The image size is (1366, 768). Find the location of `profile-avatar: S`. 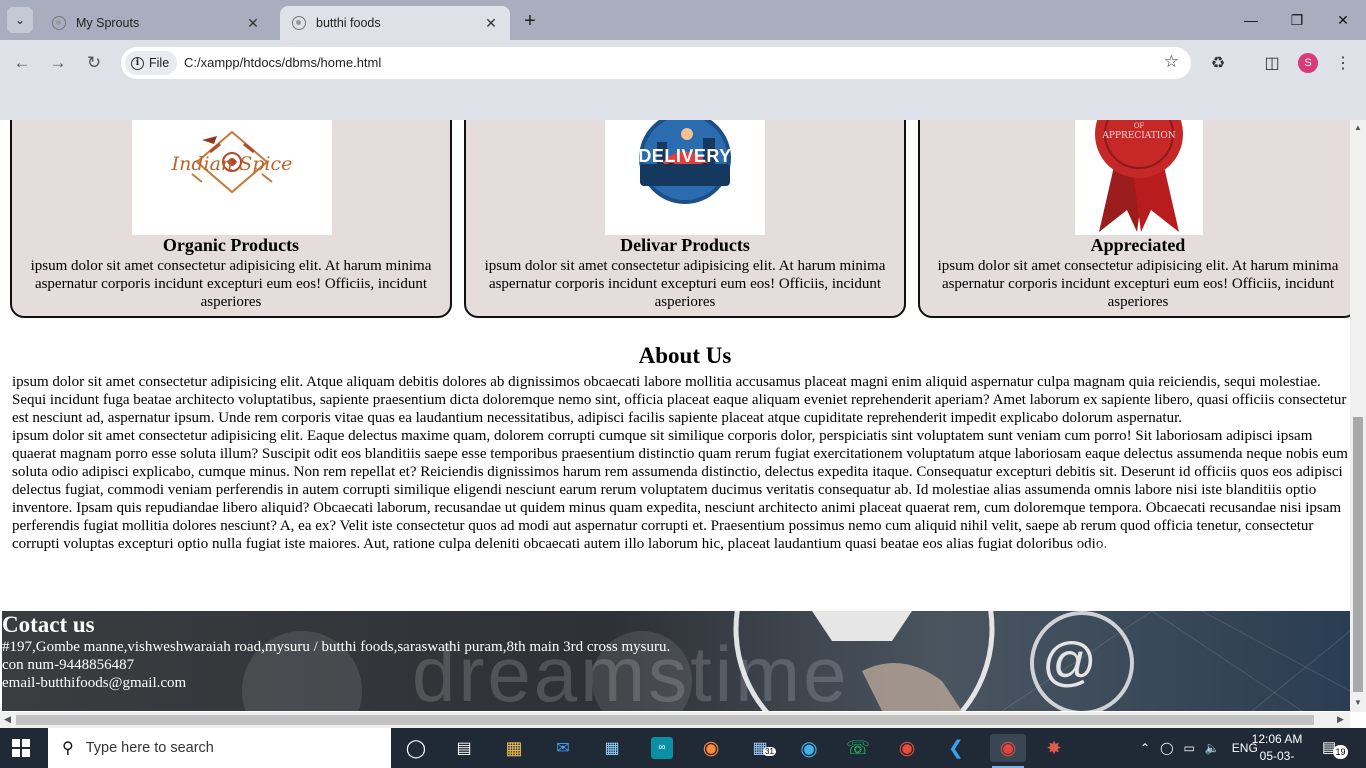

profile-avatar: S is located at coordinates (1308, 63).